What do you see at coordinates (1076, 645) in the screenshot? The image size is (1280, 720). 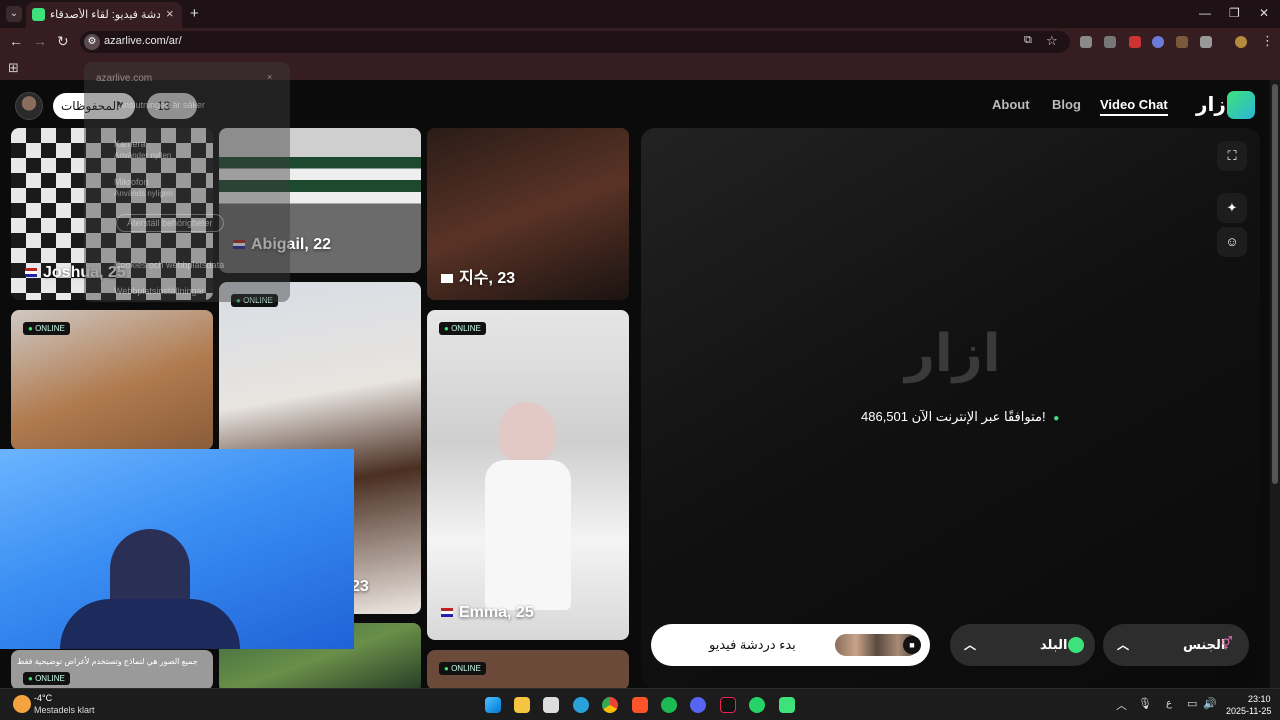 I see `globe-icon` at bounding box center [1076, 645].